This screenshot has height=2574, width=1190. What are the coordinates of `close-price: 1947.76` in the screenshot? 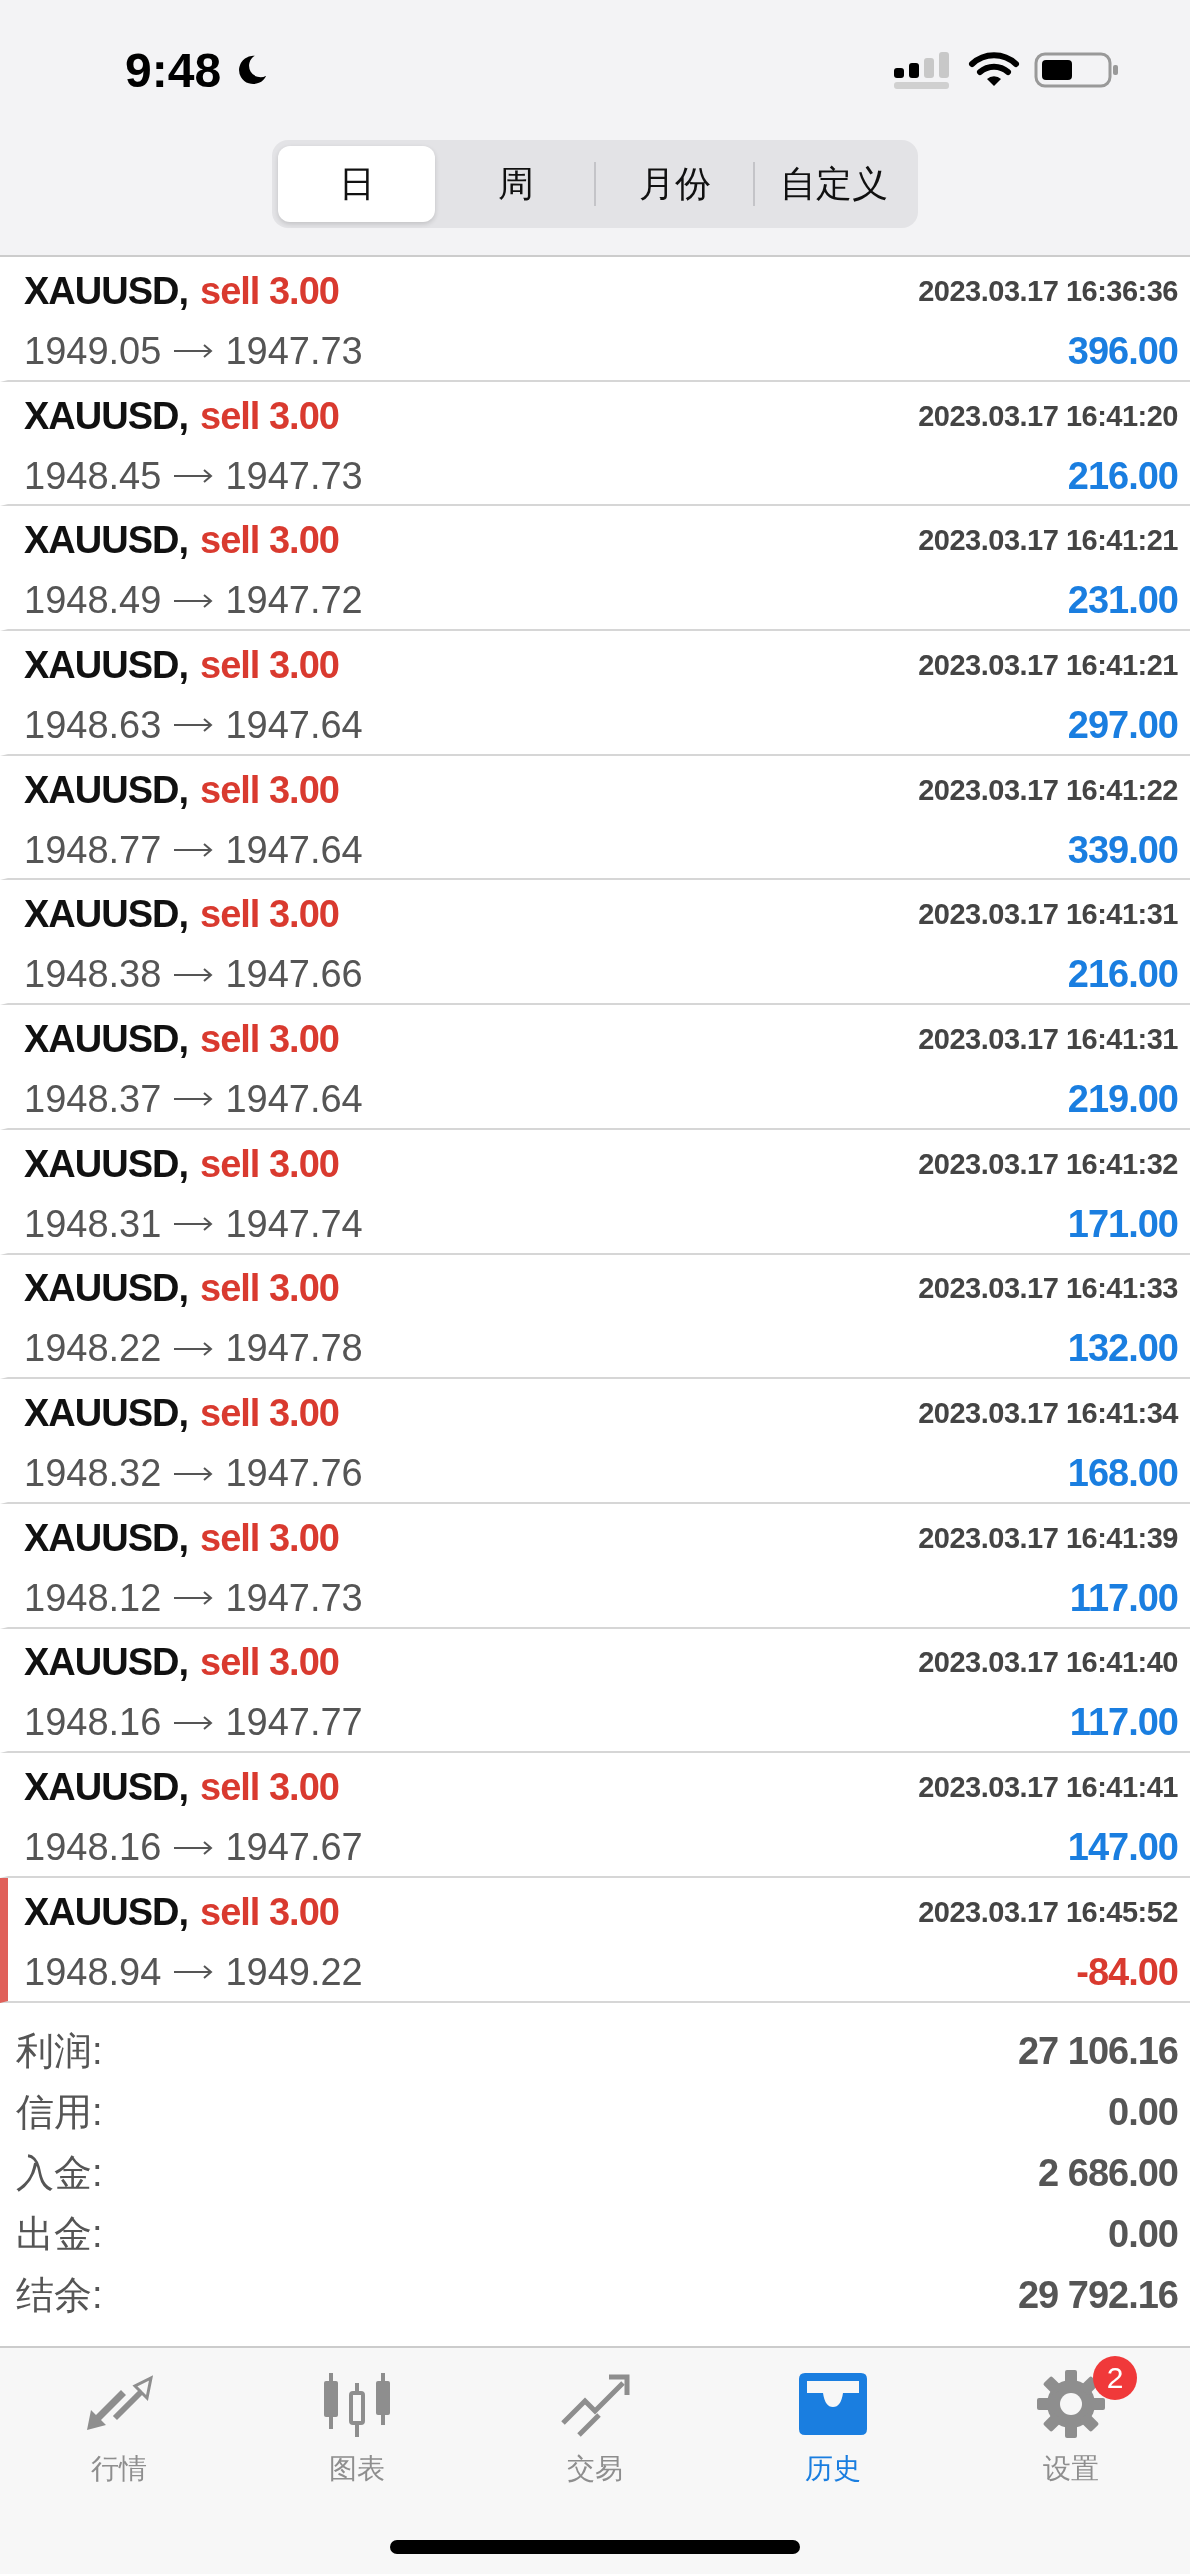 It's located at (294, 1474).